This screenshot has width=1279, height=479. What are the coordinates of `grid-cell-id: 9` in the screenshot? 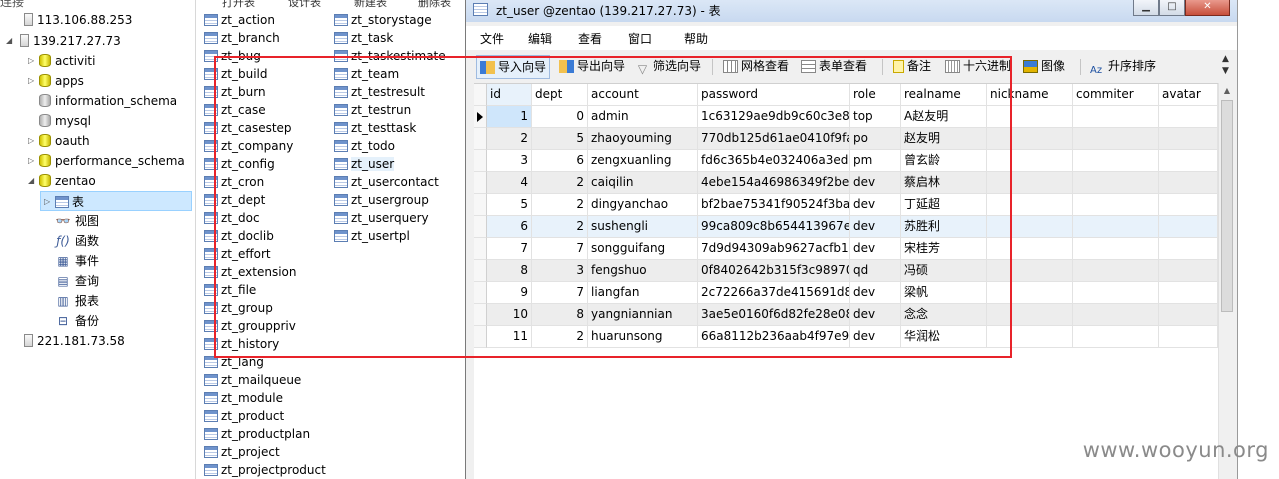 It's located at (509, 293).